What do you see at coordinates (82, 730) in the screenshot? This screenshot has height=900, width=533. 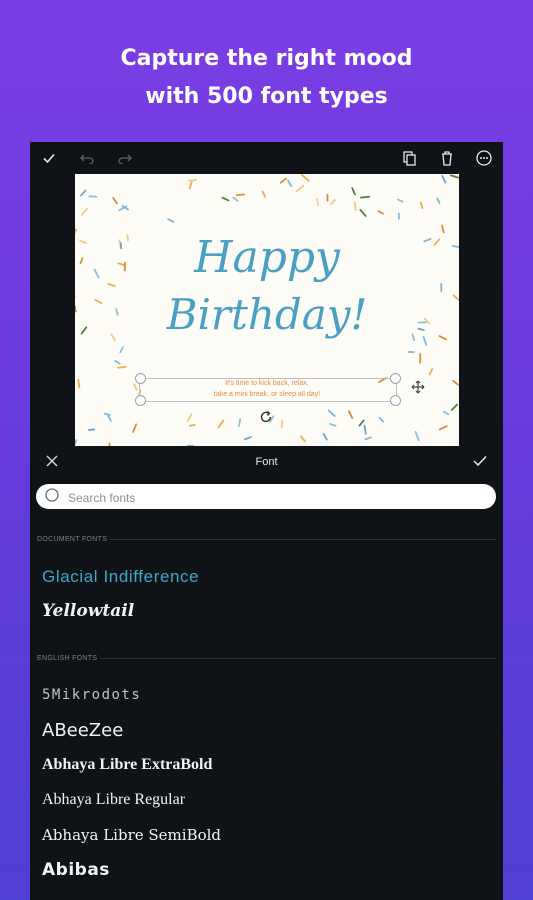 I see `font-item-abeezee: ABeeZee` at bounding box center [82, 730].